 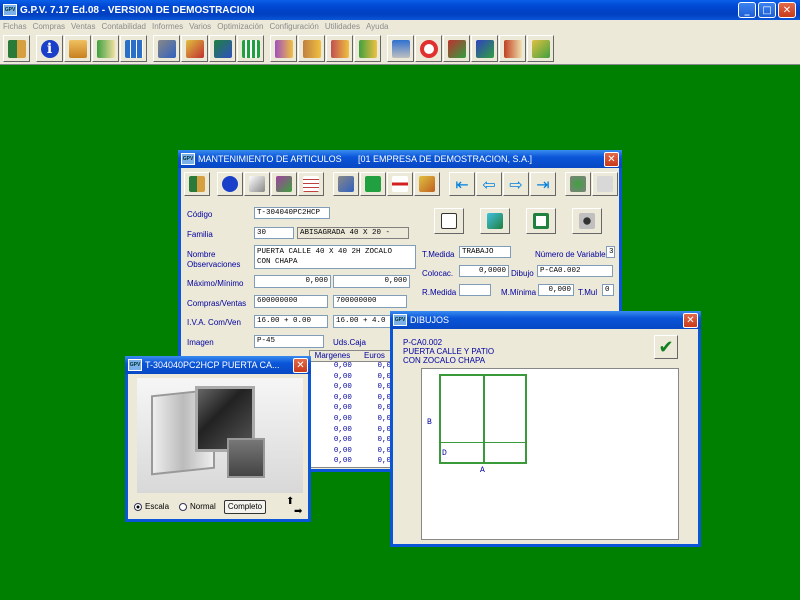 I want to click on menu-informes: Informes, so click(x=167, y=26).